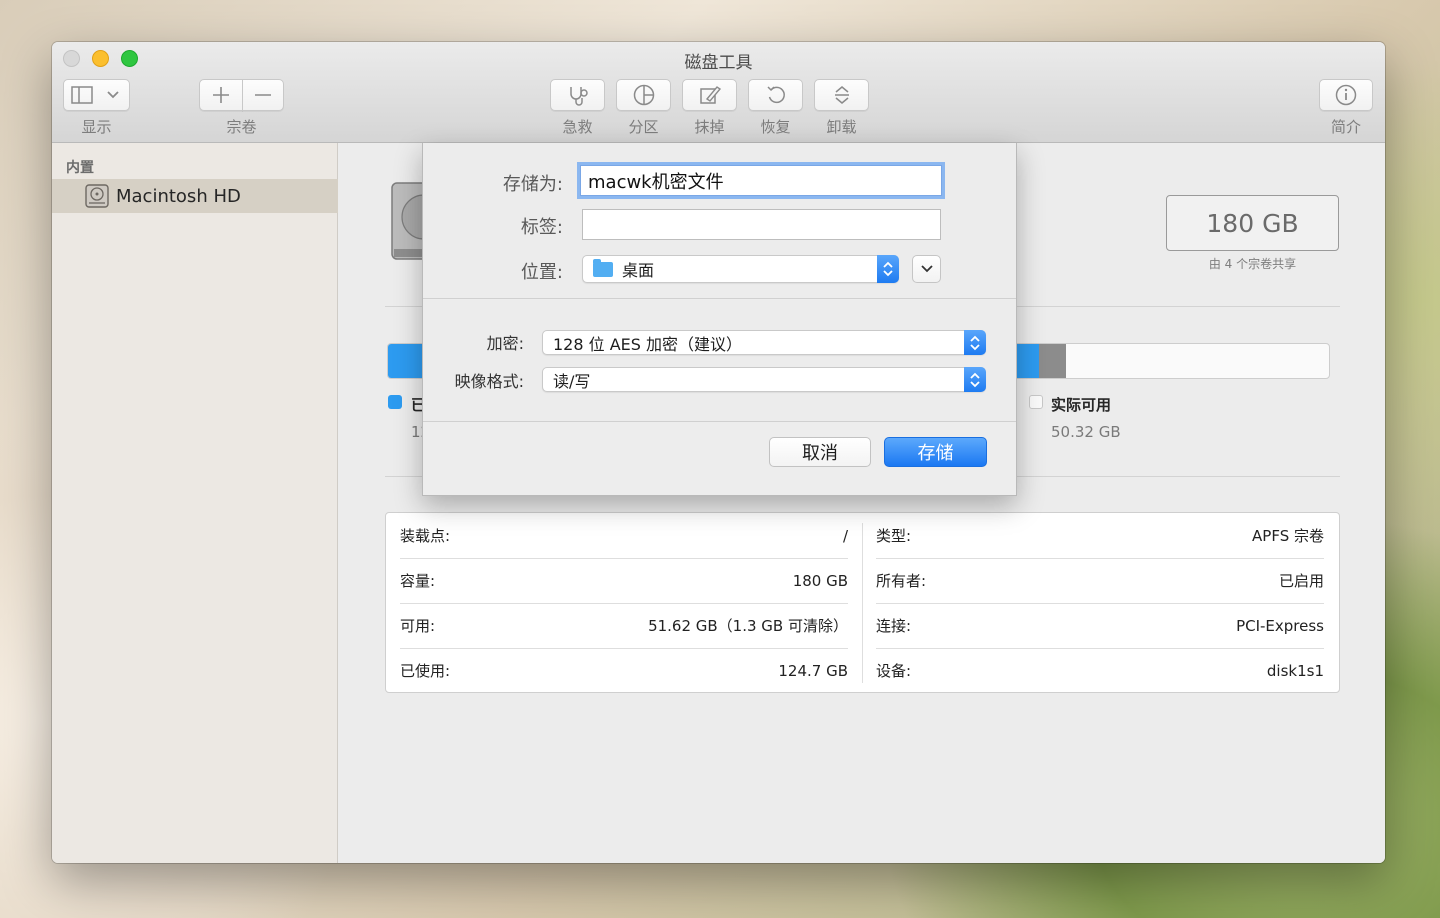  Describe the element at coordinates (638, 270) in the screenshot. I see `location-value: 桌面` at that location.